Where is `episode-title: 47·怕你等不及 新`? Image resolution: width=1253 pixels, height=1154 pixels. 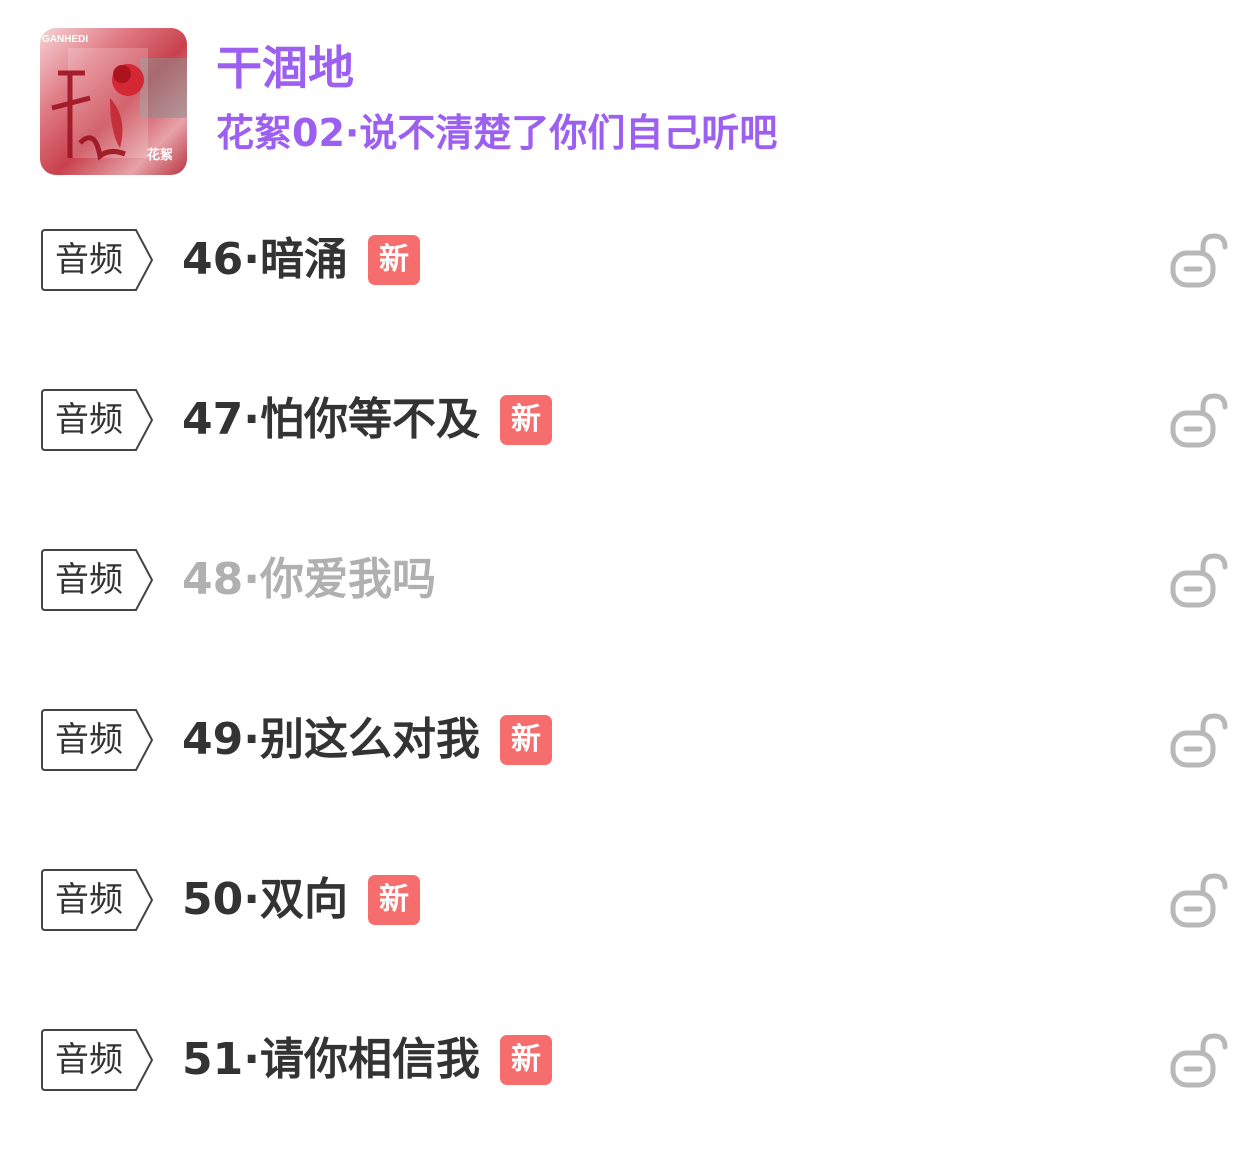 episode-title: 47·怕你等不及 新 is located at coordinates (367, 420).